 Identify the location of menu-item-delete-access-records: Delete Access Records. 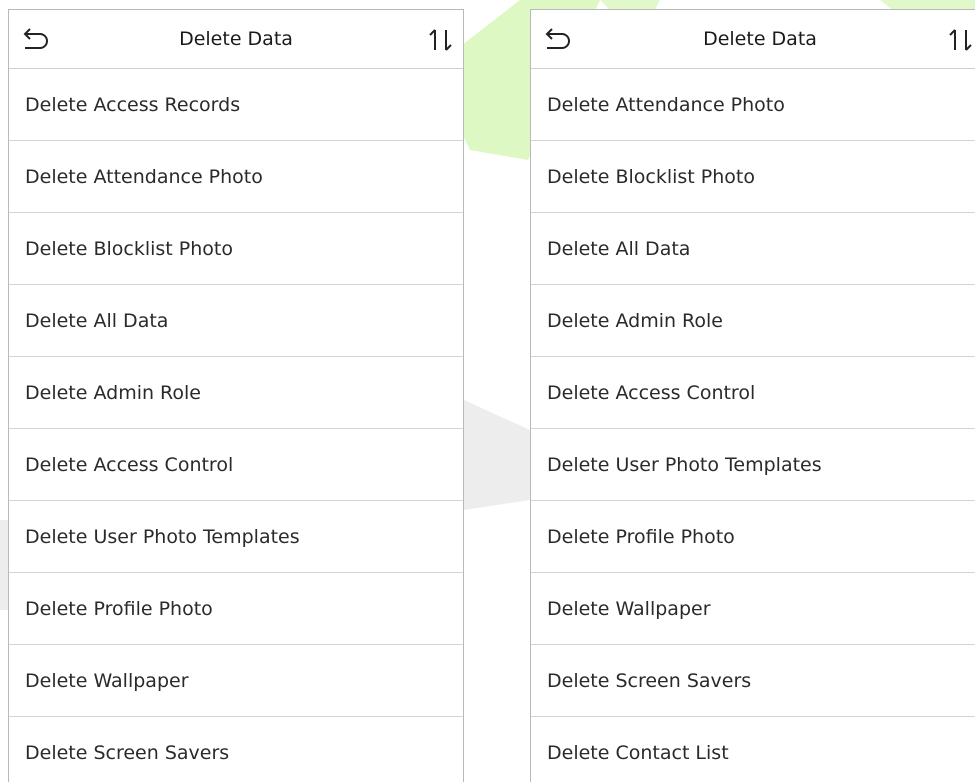
(236, 105).